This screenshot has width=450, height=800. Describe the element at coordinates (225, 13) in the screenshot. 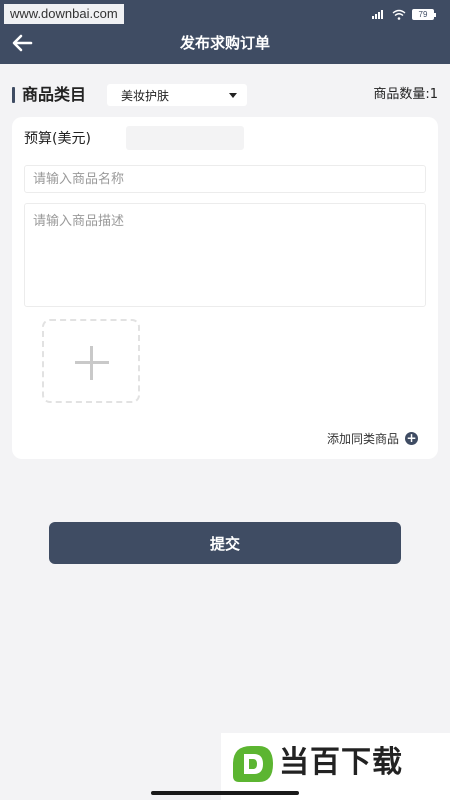

I see `status-bar: www.downbai.com 79` at that location.